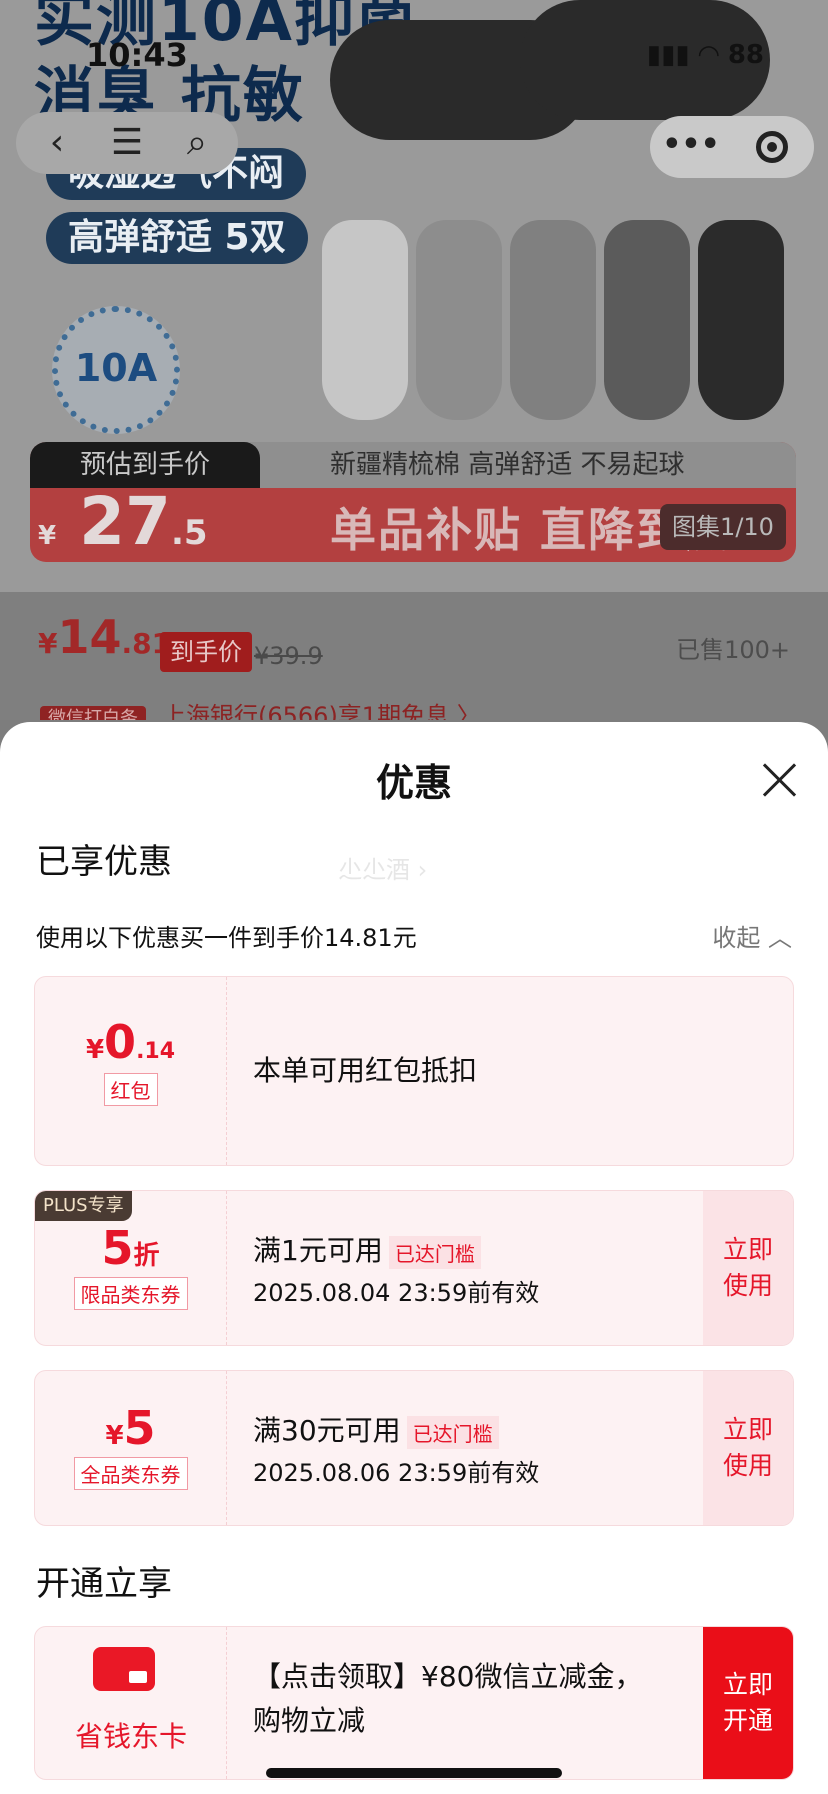  I want to click on savings-card-promo: 省钱东卡 【点击领取】¥80微信立减金， 购物立减 立即 开通, so click(414, 1703).